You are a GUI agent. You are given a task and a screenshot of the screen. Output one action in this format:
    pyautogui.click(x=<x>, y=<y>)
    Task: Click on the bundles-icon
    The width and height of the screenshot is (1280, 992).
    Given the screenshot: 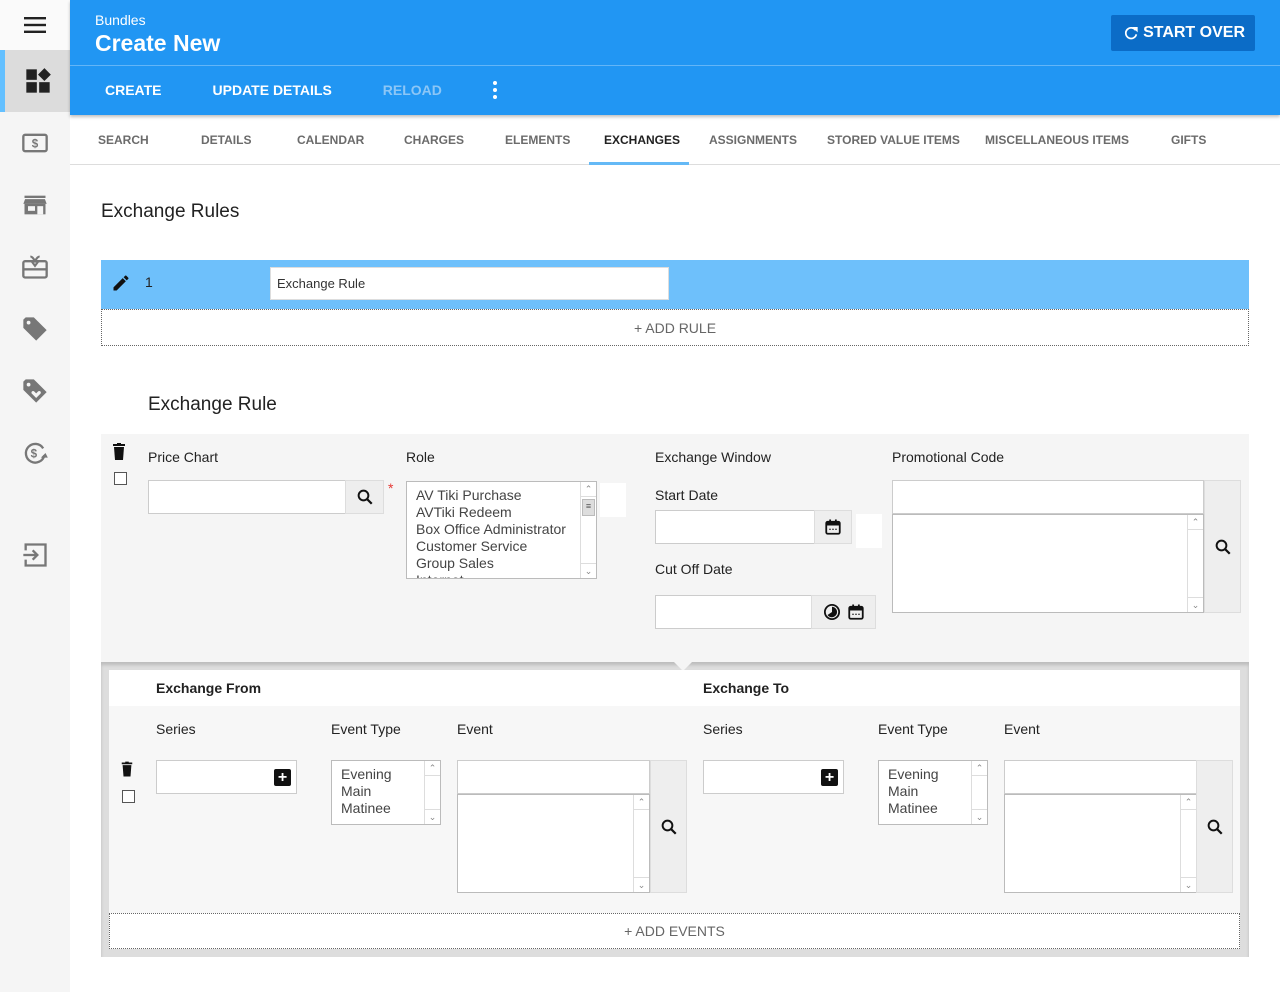 What is the action you would take?
    pyautogui.click(x=38, y=80)
    